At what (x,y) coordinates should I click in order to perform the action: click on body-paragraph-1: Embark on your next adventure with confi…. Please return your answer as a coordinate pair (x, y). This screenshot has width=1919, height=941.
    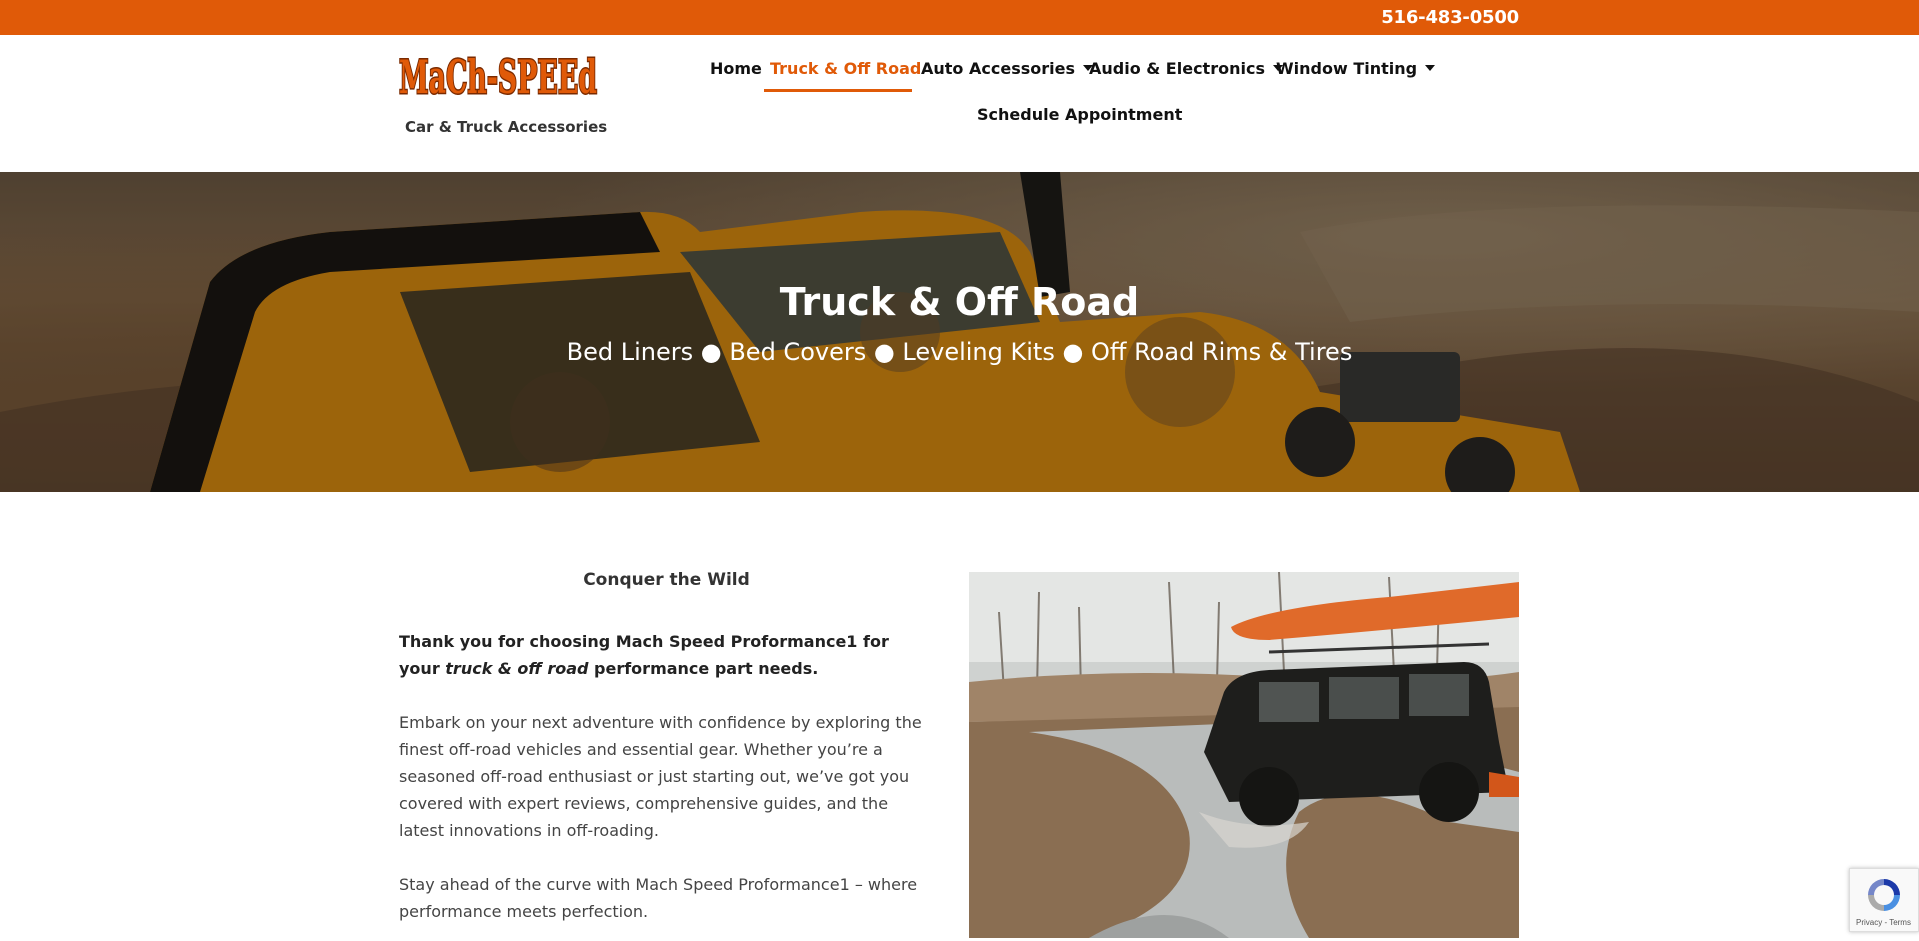
    Looking at the image, I should click on (660, 776).